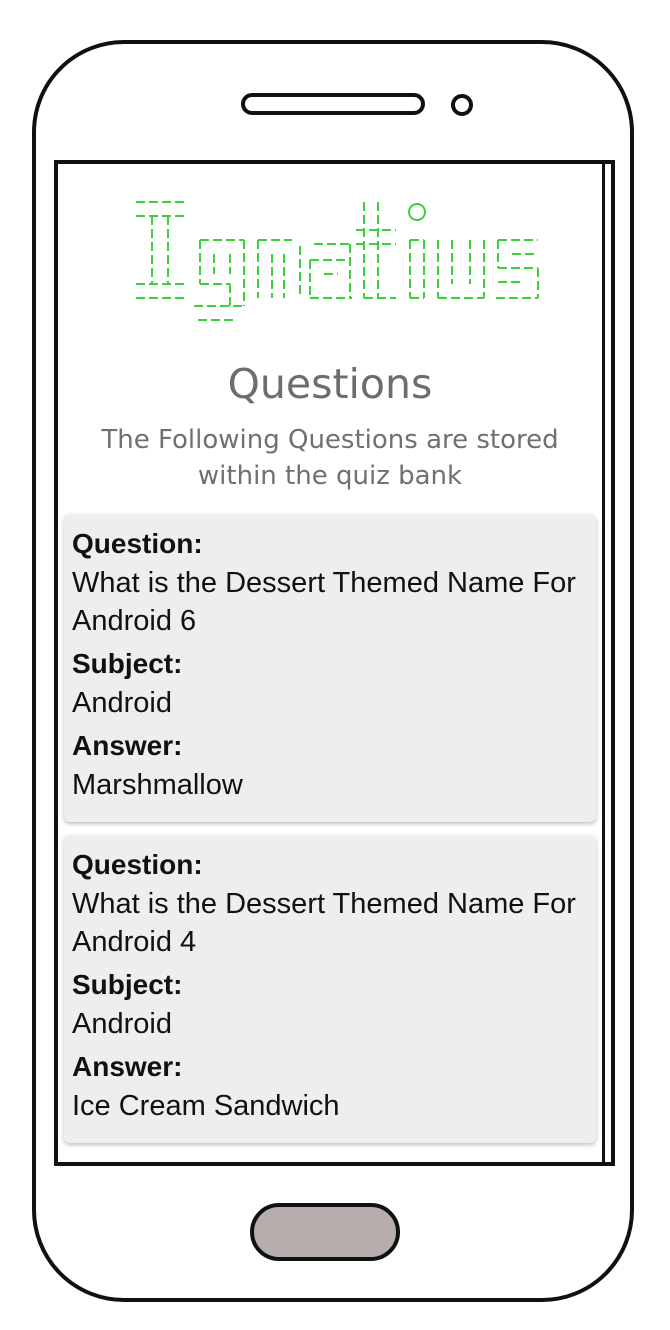 The width and height of the screenshot is (670, 1330). I want to click on answer-text: Ice Cream Sandwich, so click(206, 1106).